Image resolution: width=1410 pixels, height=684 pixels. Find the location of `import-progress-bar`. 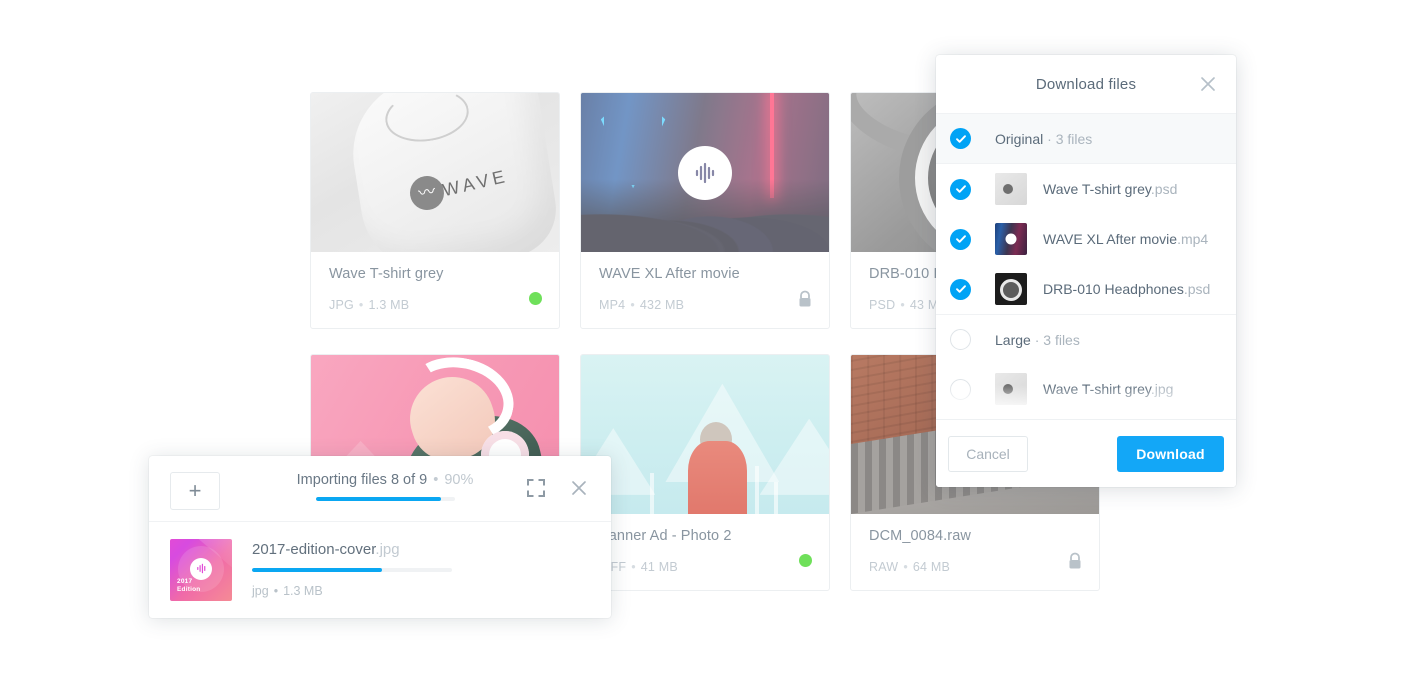

import-progress-bar is located at coordinates (385, 499).